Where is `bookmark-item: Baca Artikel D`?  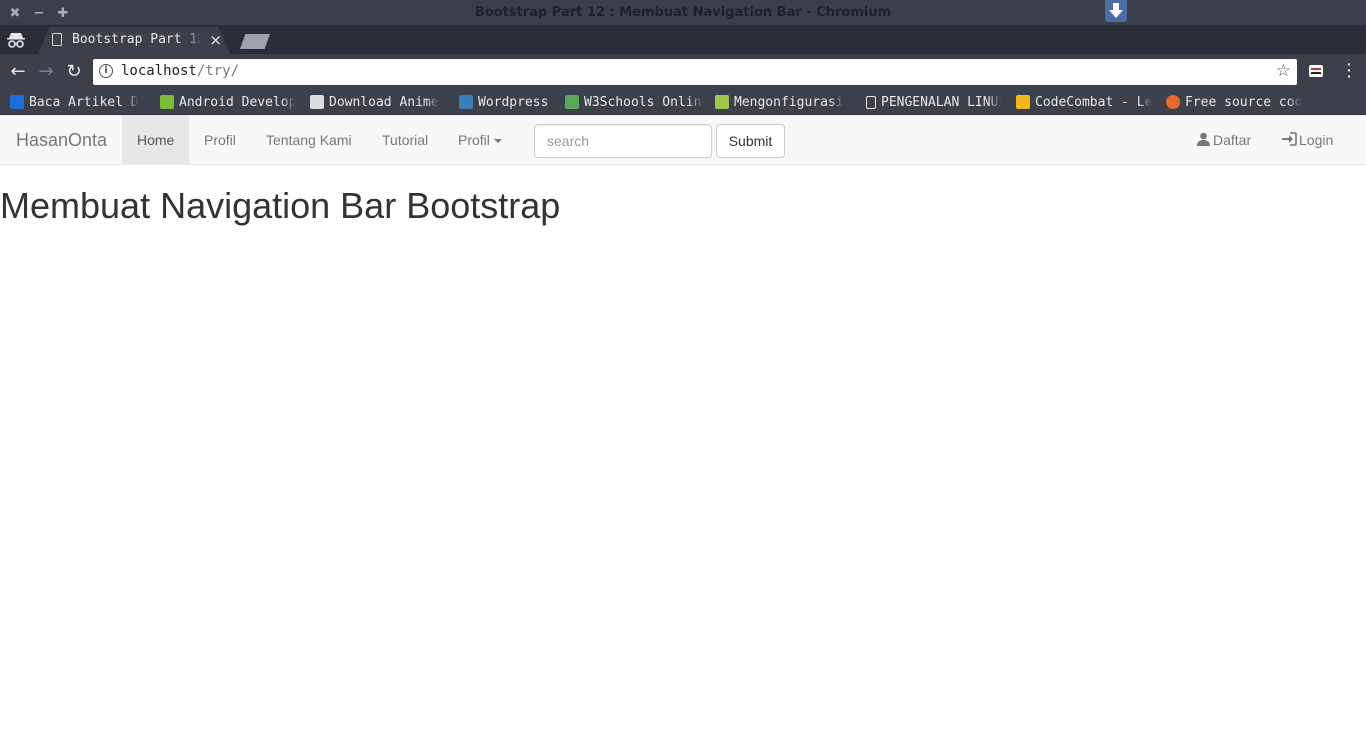 bookmark-item: Baca Artikel D is located at coordinates (78, 102).